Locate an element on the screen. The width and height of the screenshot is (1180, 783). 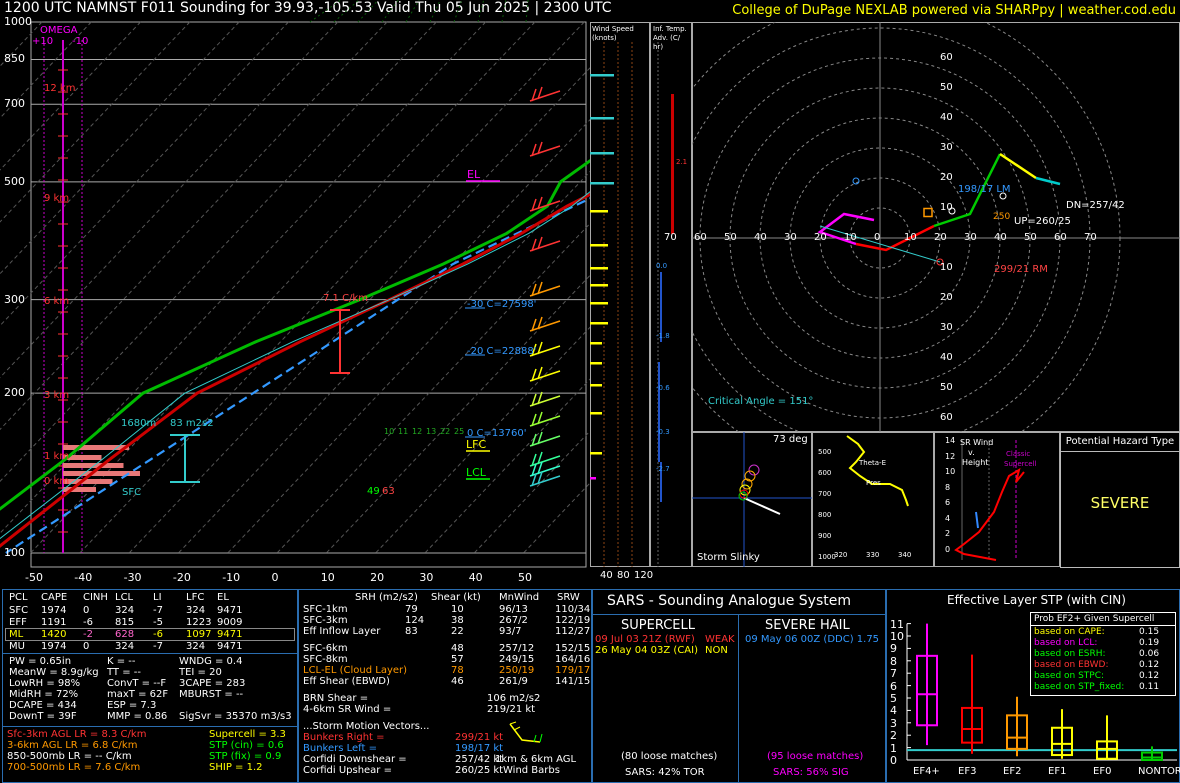
stp-y-label: 5 is located at coordinates (893, 698).